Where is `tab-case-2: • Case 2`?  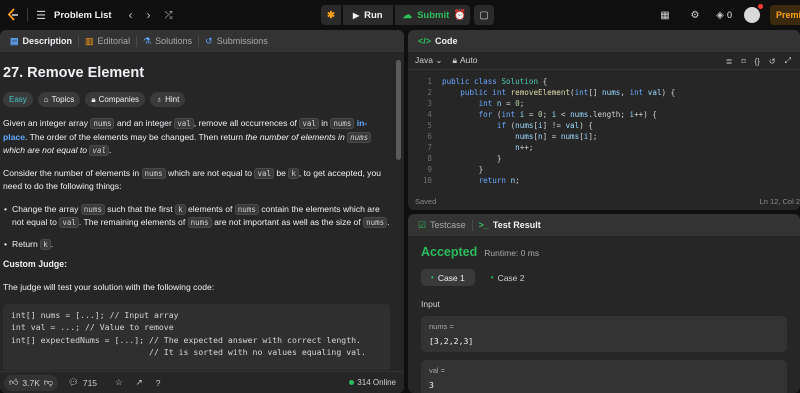
tab-case-2: • Case 2 is located at coordinates (508, 277).